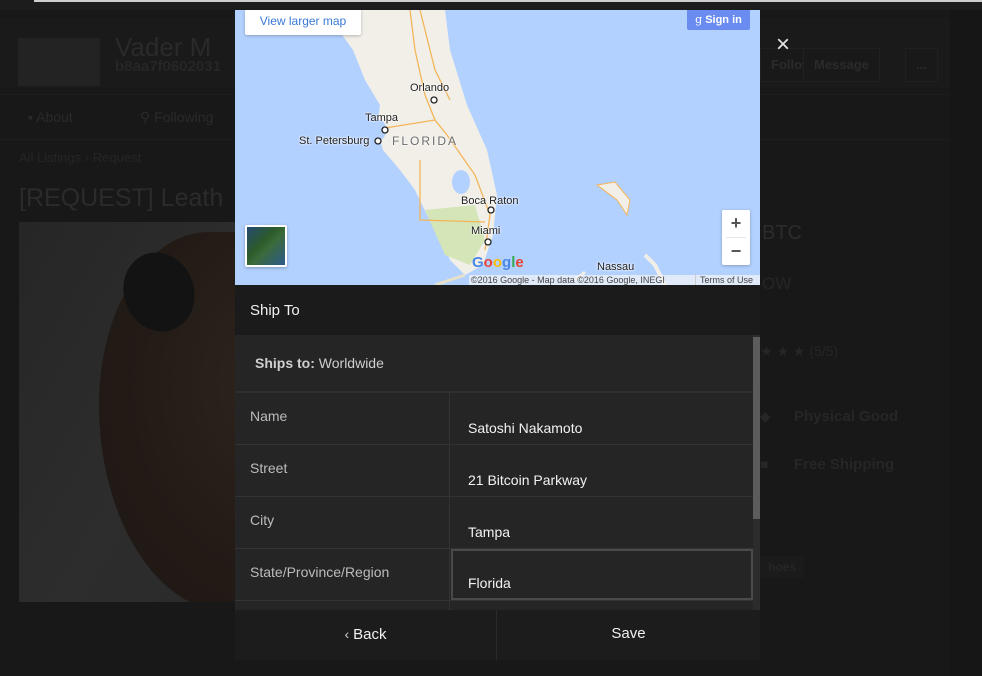 This screenshot has height=676, width=982. What do you see at coordinates (59, 62) in the screenshot?
I see `store-avatar` at bounding box center [59, 62].